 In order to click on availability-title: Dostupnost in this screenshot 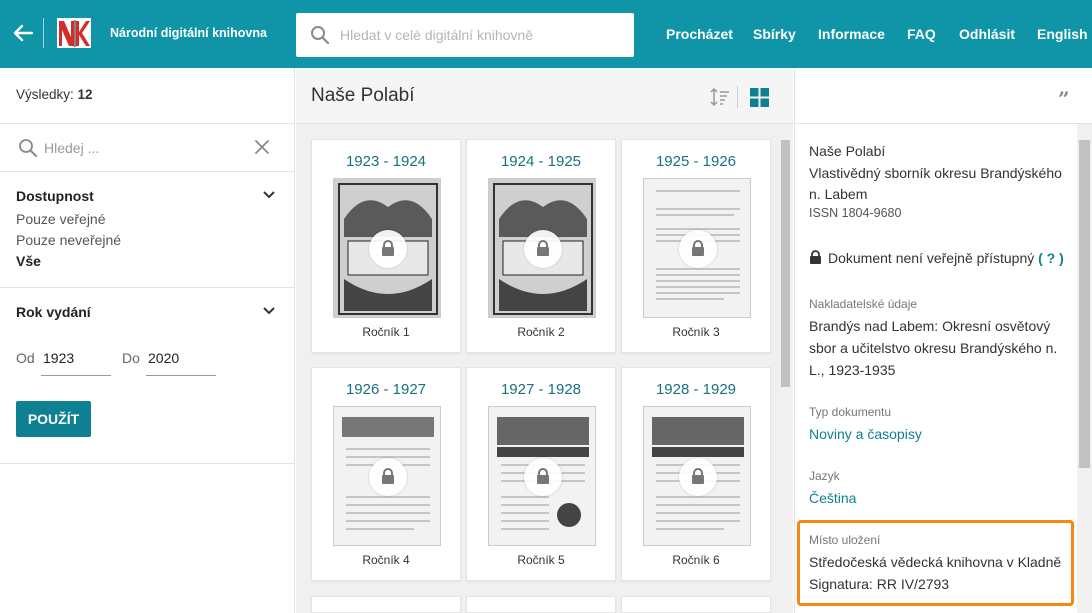, I will do `click(55, 196)`.